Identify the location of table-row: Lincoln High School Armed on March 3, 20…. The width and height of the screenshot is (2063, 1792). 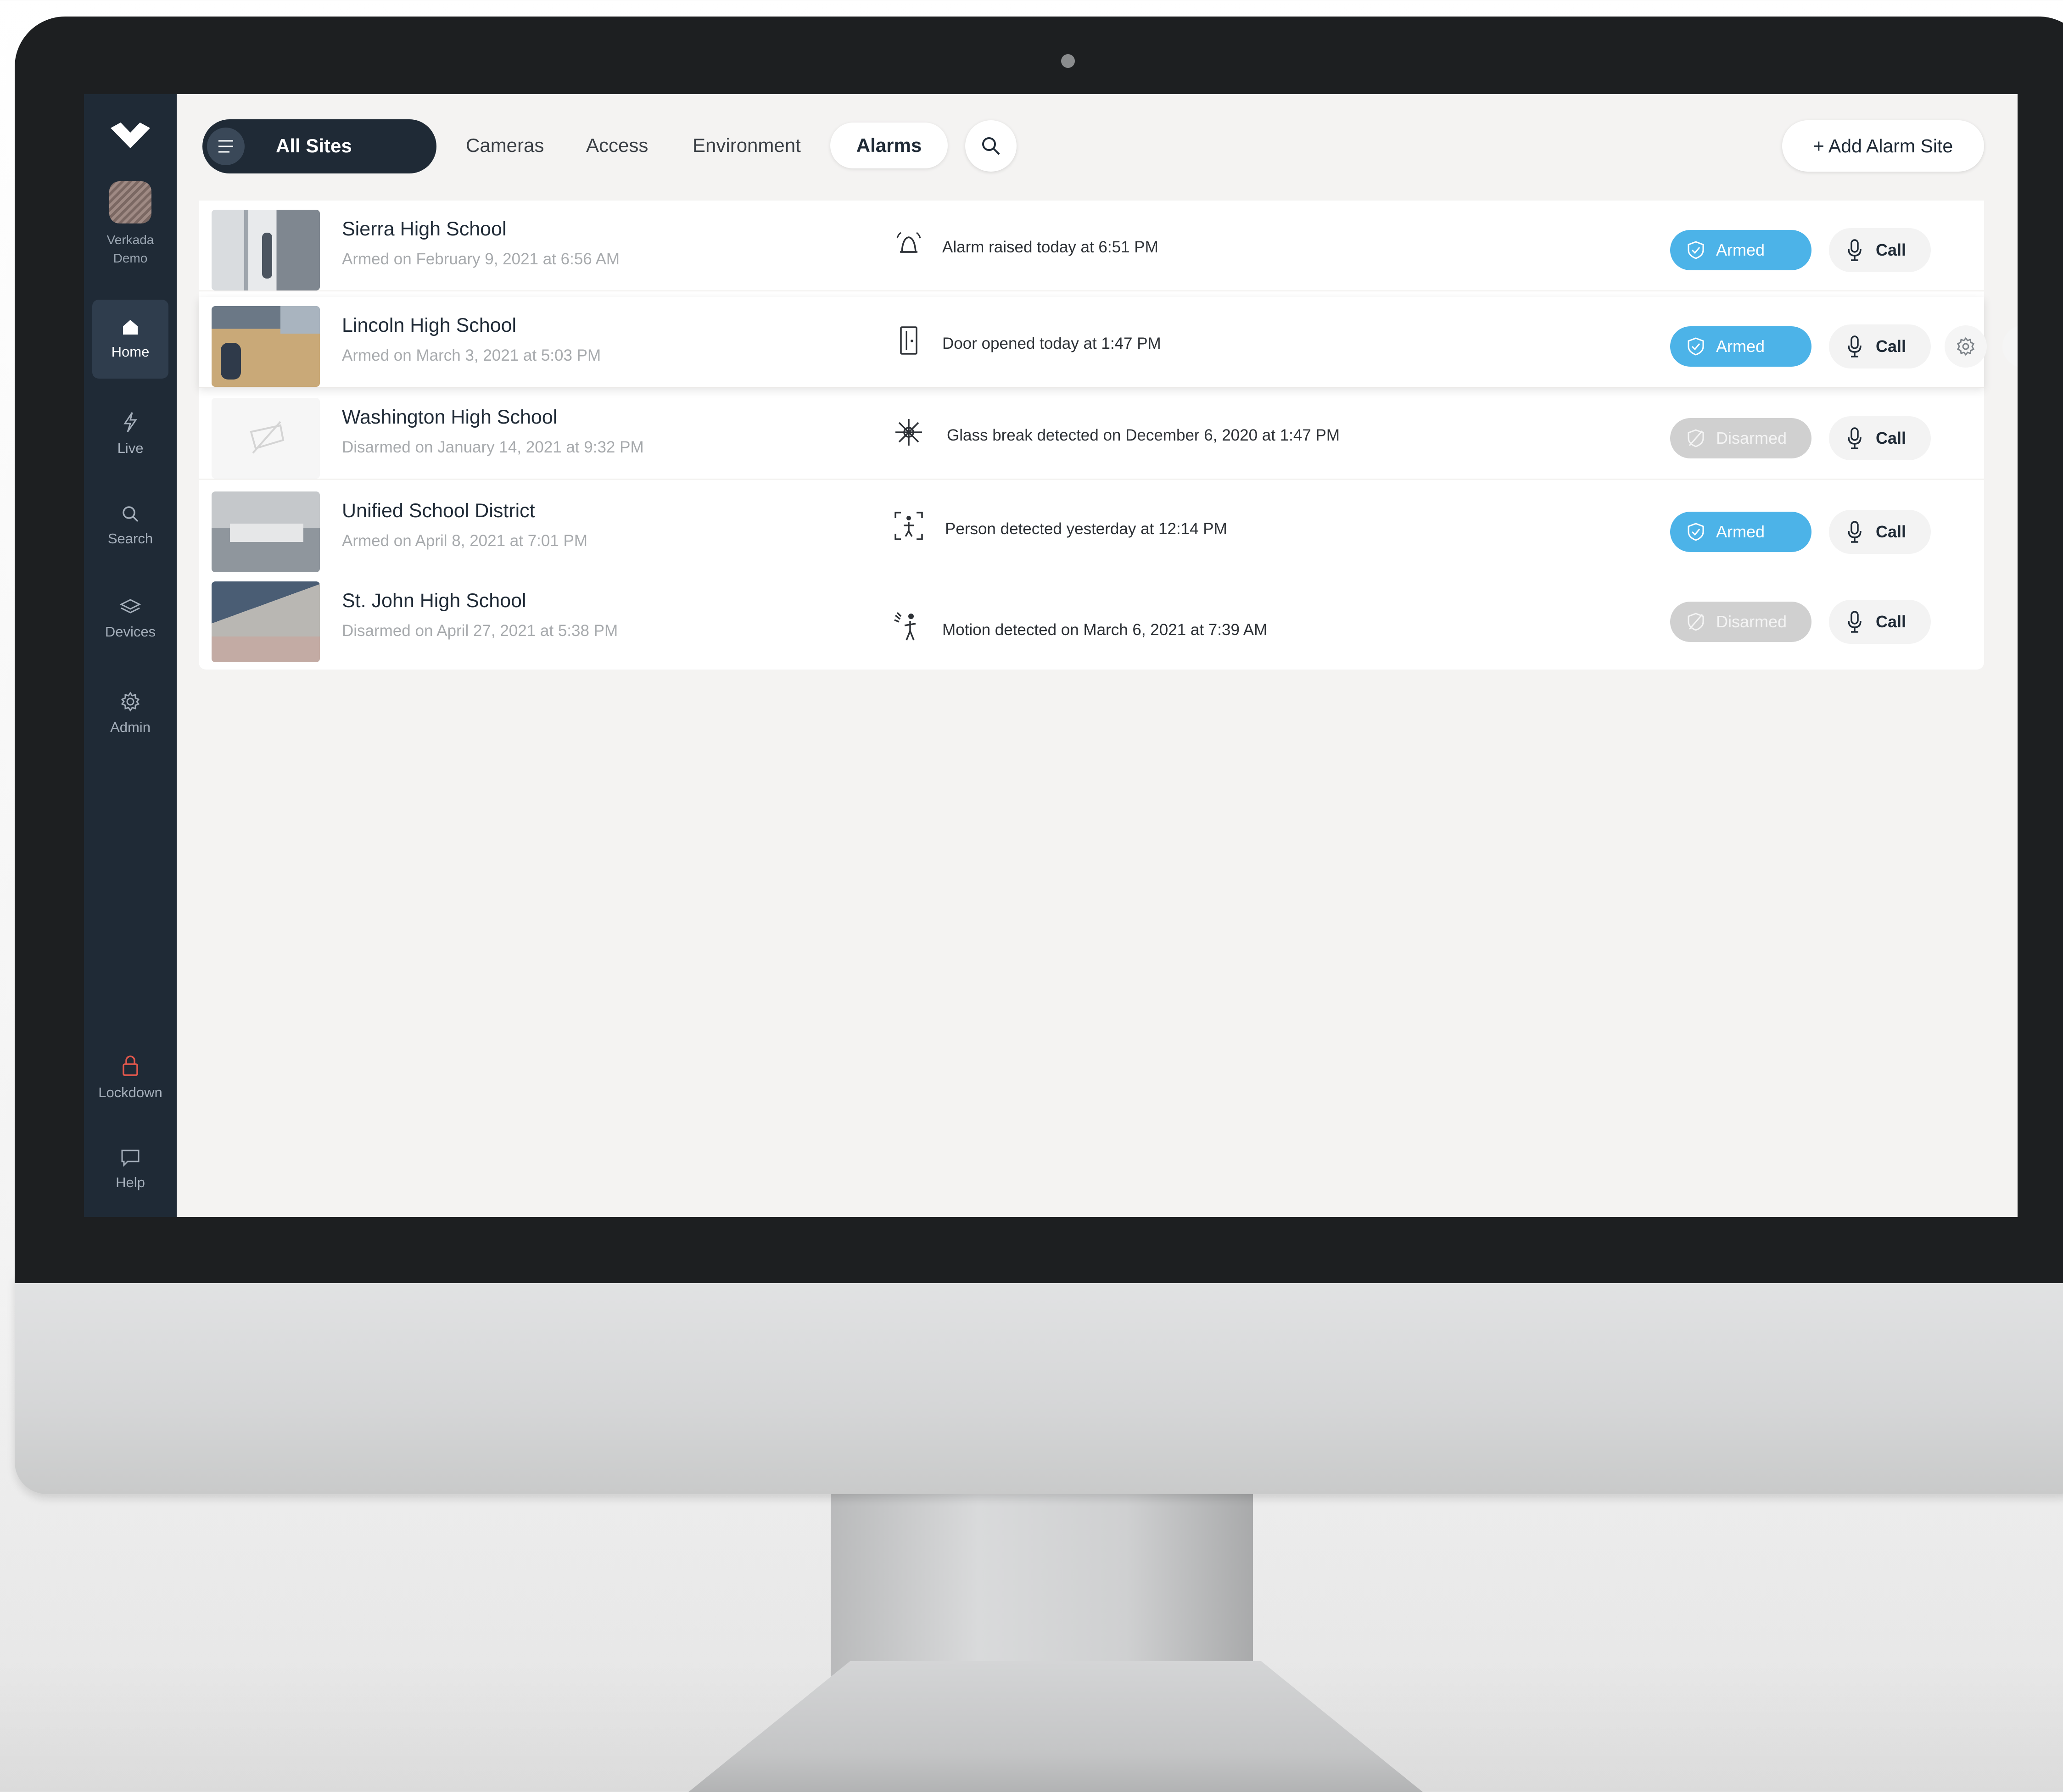
(1108, 343).